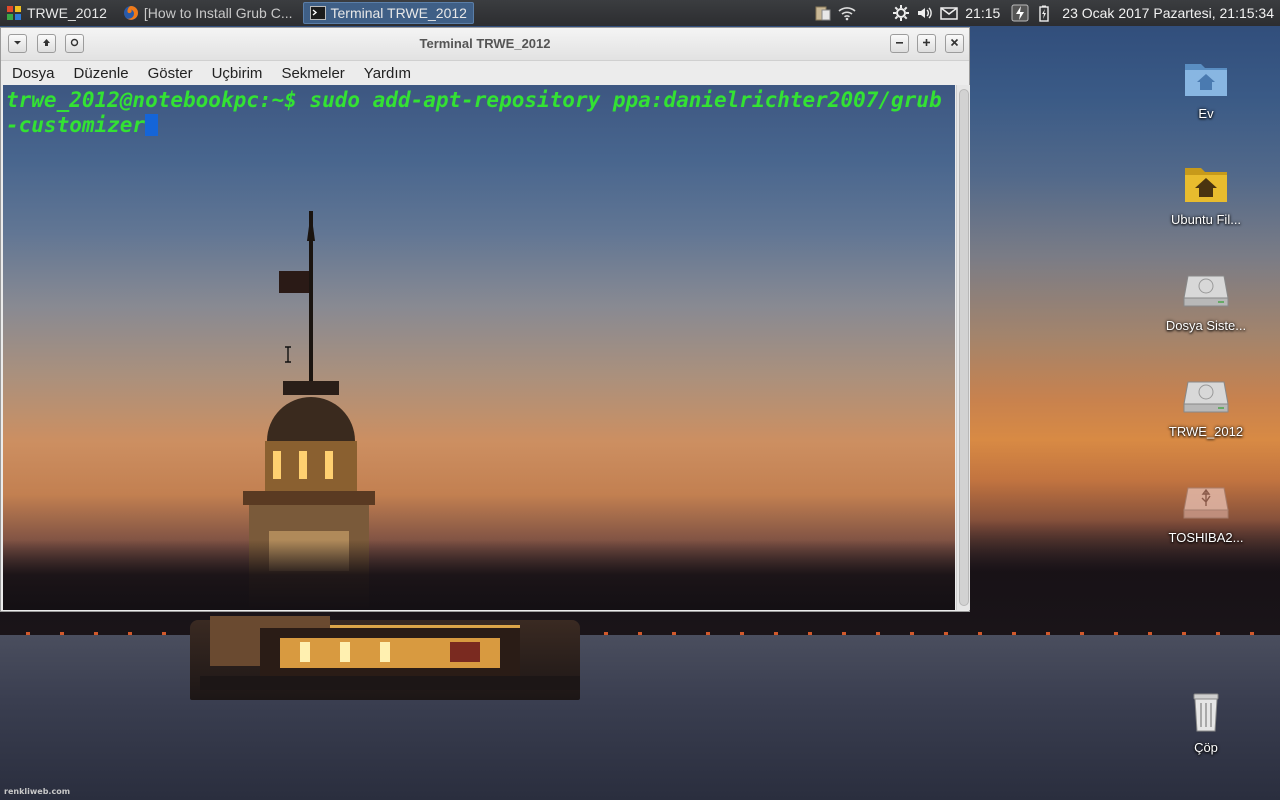  I want to click on wallpaper-city-reflection, so click(479, 575).